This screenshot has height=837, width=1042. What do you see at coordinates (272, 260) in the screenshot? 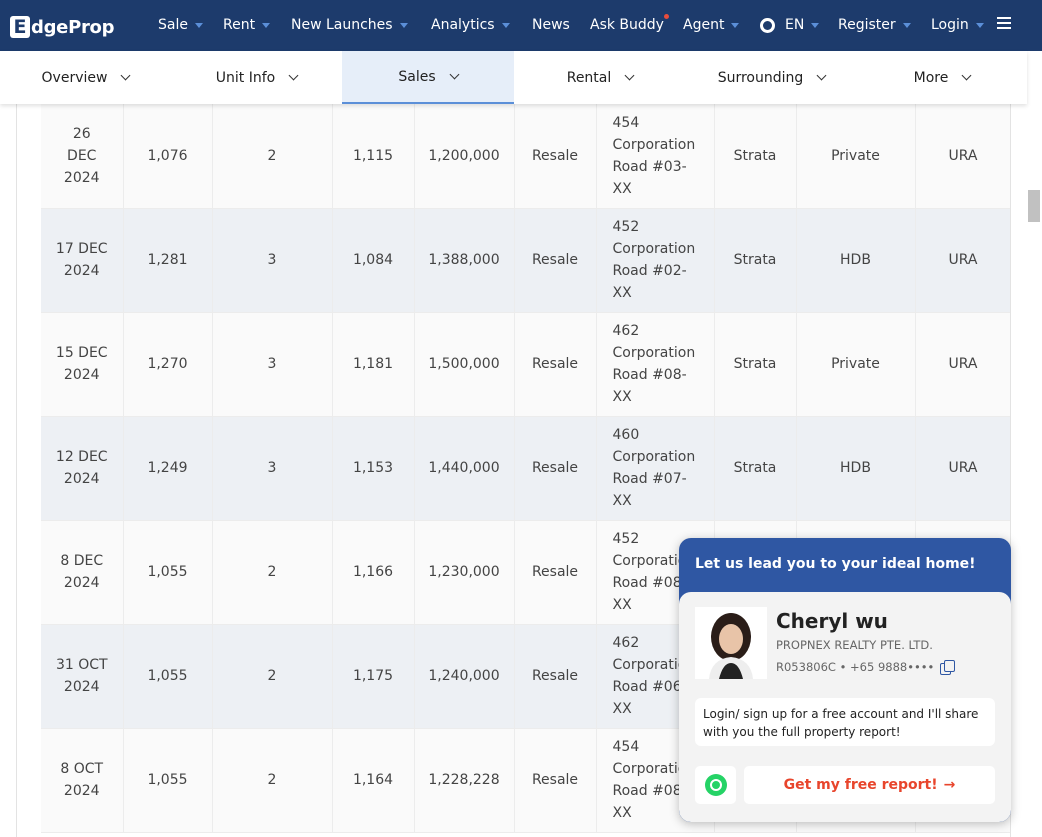
I see `cell-beds: 3` at bounding box center [272, 260].